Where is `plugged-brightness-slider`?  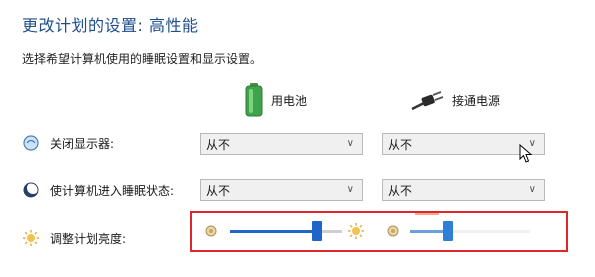 plugged-brightness-slider is located at coordinates (470, 232).